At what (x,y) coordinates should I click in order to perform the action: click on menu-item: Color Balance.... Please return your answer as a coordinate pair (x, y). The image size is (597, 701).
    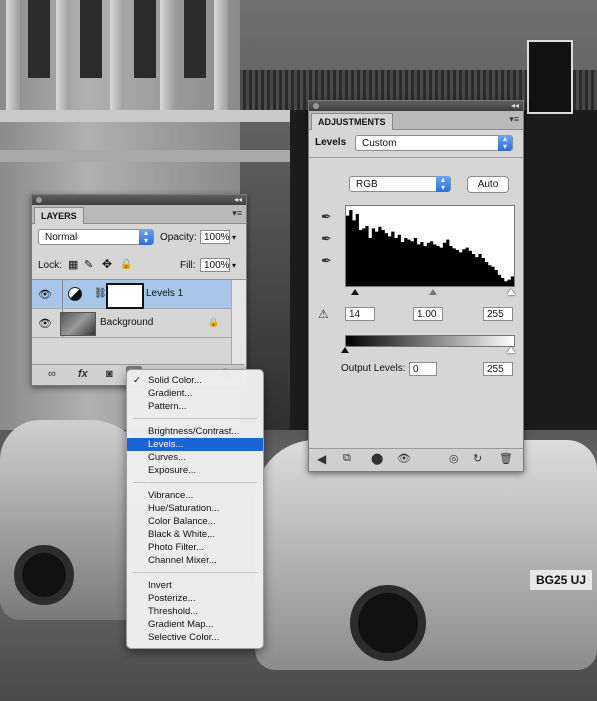
    Looking at the image, I should click on (195, 521).